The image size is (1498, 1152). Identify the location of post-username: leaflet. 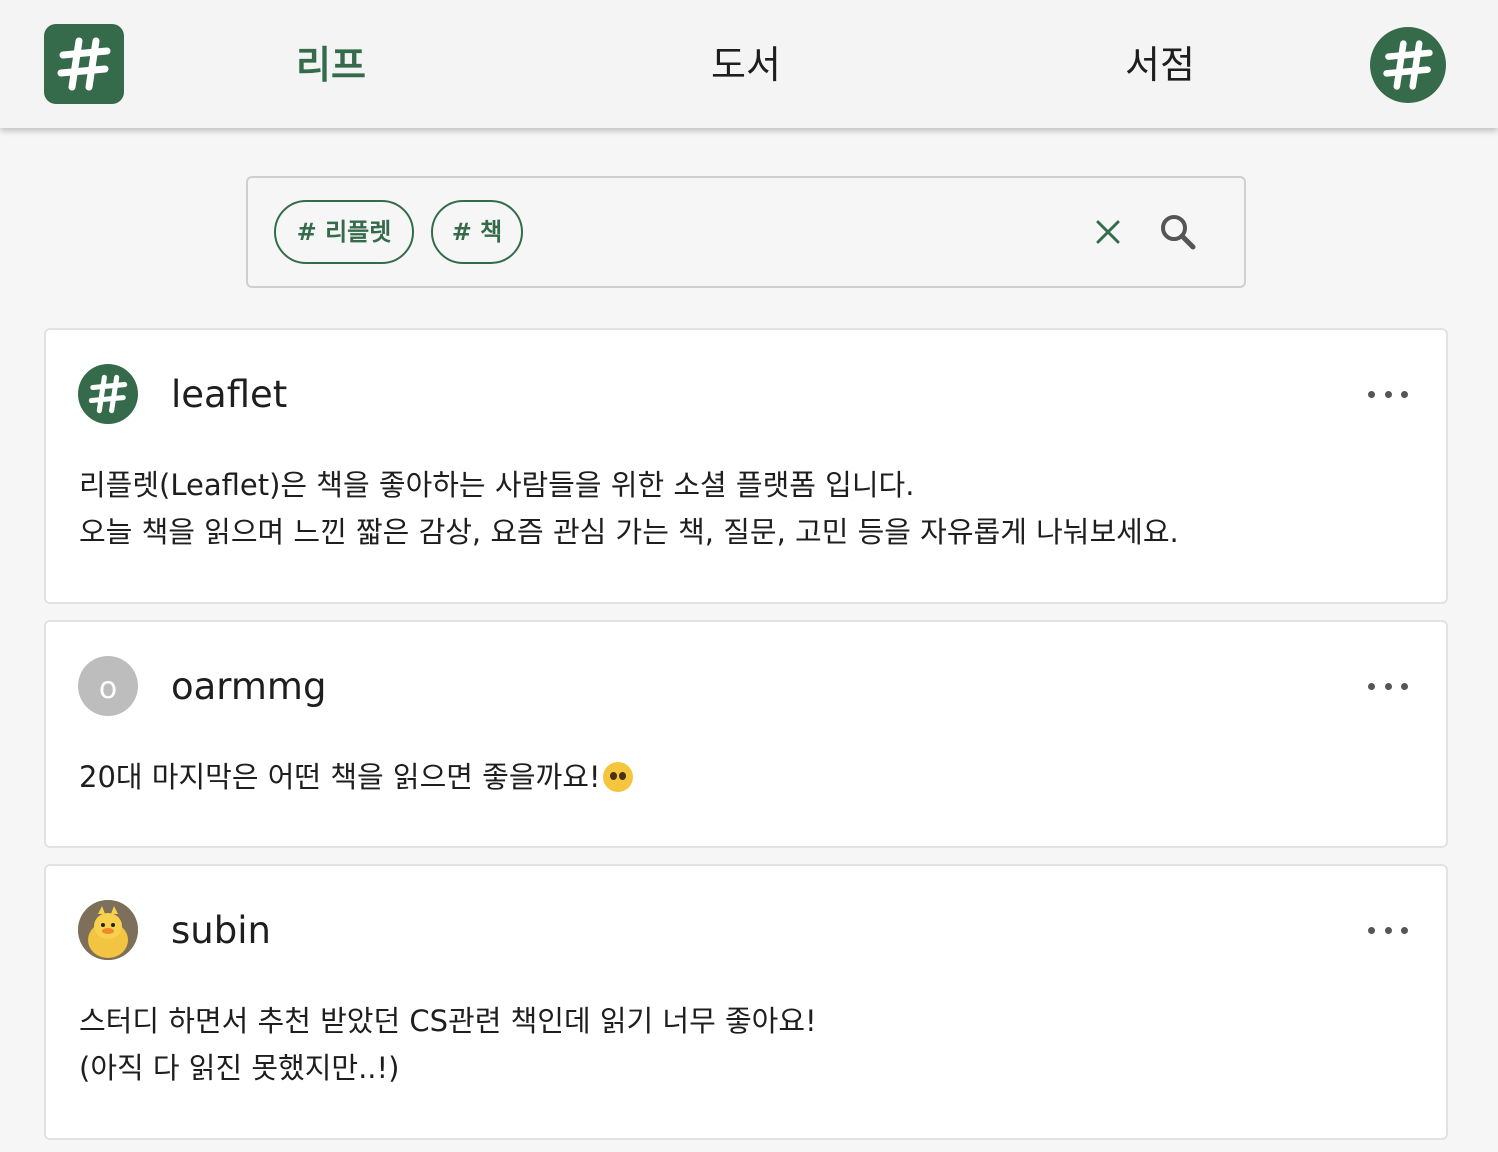
(229, 395).